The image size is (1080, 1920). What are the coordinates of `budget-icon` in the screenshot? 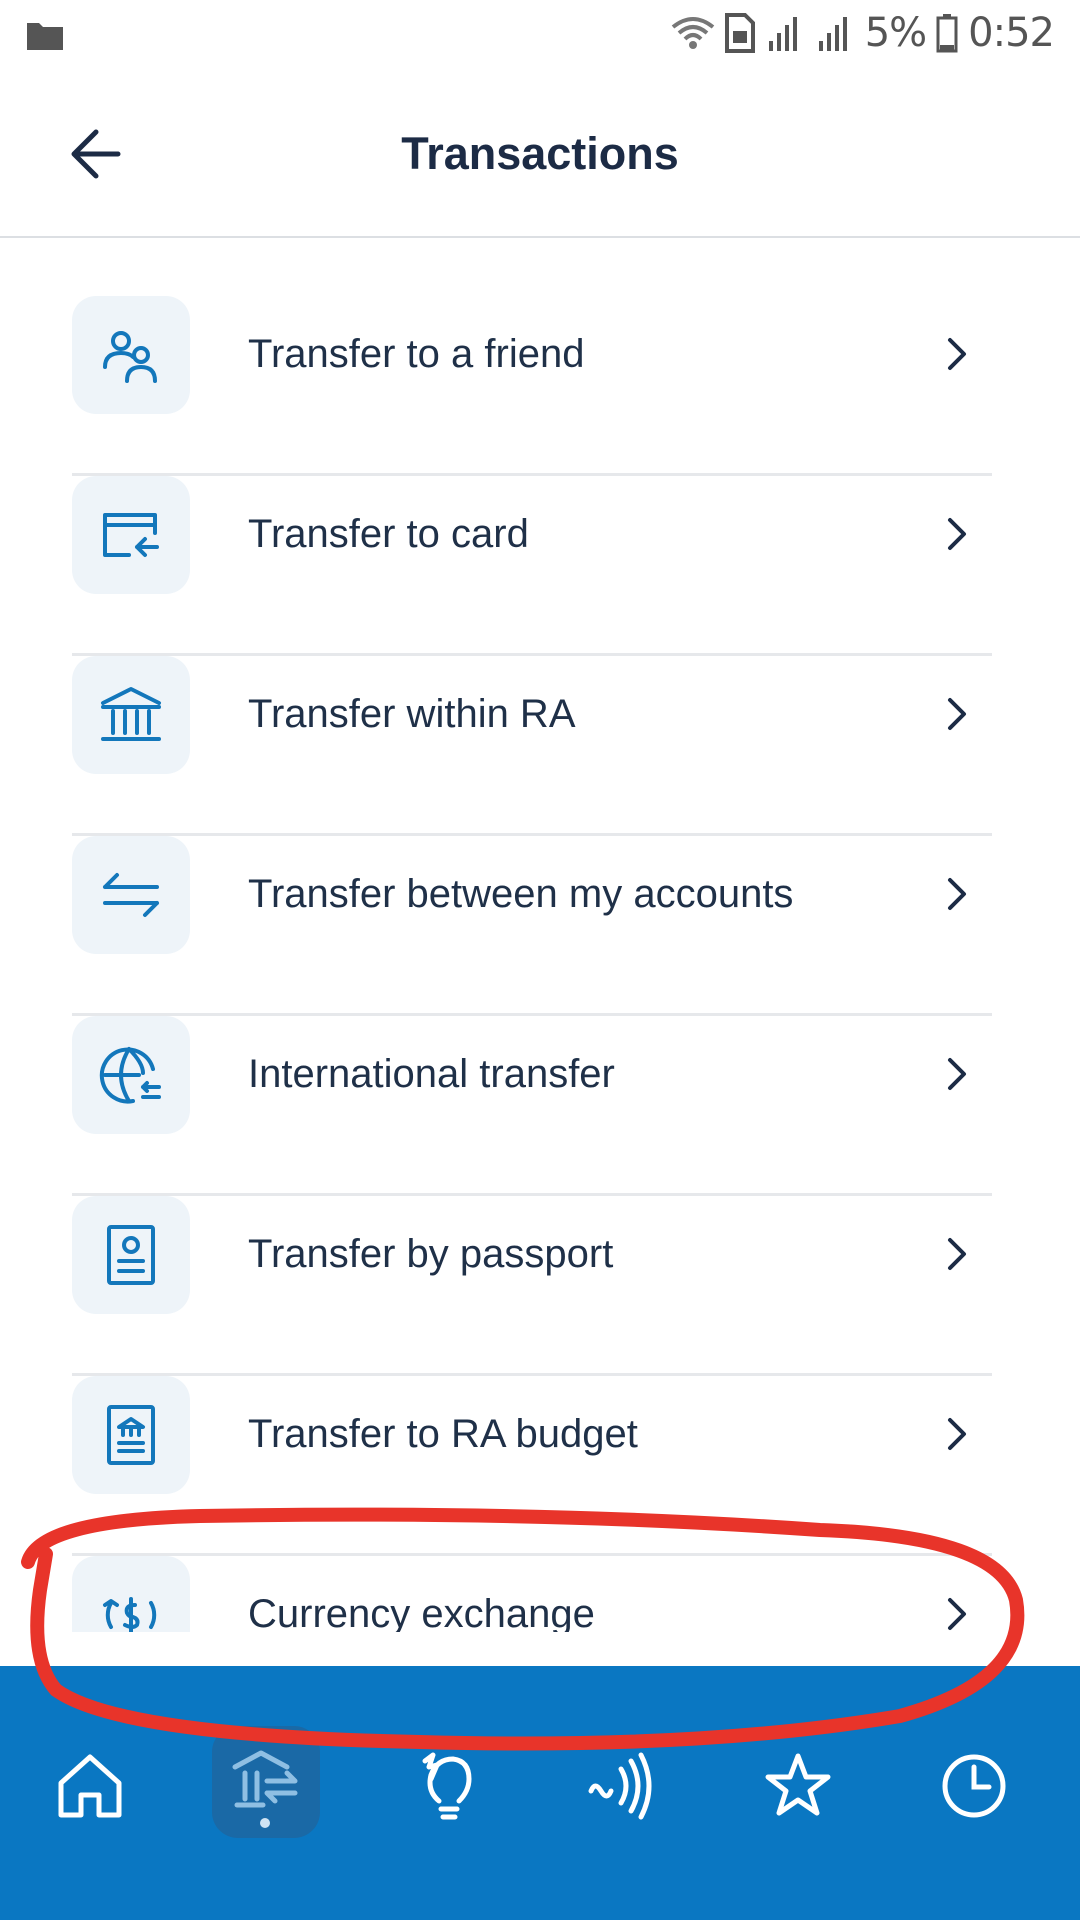 It's located at (131, 1435).